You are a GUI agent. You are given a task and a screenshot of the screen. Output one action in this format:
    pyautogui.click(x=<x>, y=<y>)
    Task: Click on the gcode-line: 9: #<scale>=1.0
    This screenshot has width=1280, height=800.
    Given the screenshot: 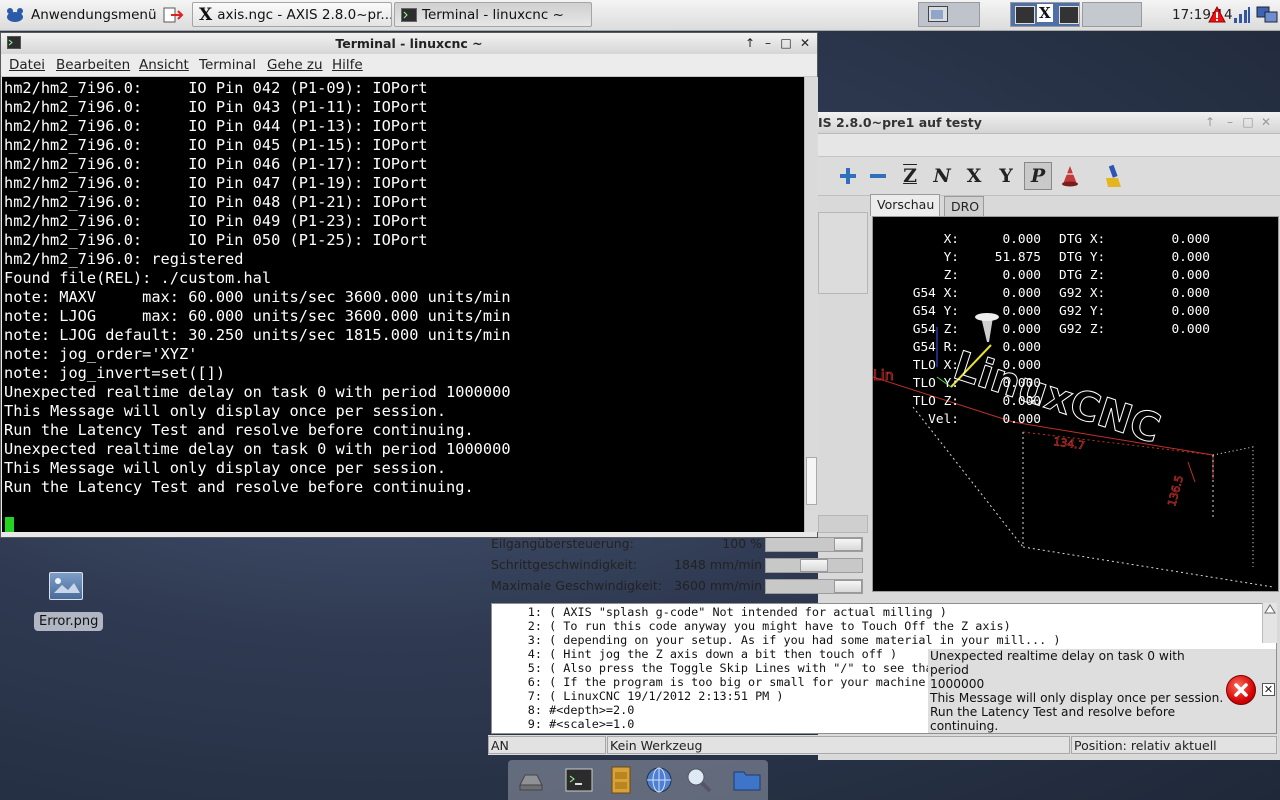 What is the action you would take?
    pyautogui.click(x=563, y=724)
    